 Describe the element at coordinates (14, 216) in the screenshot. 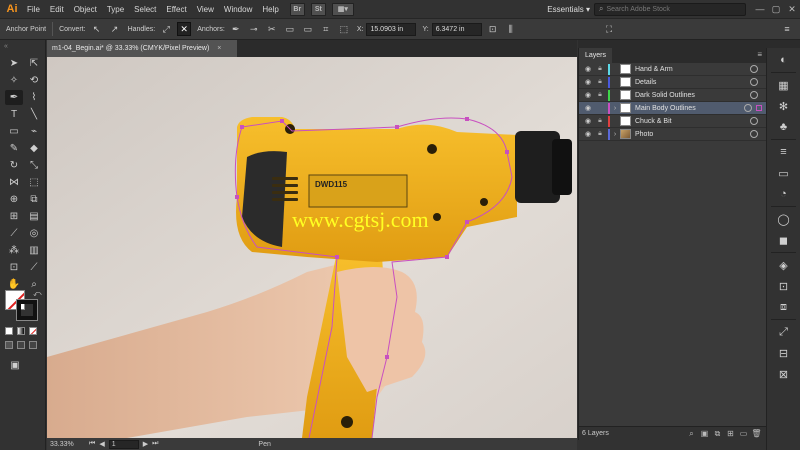

I see `mesh-tool-icon: ⊞` at that location.